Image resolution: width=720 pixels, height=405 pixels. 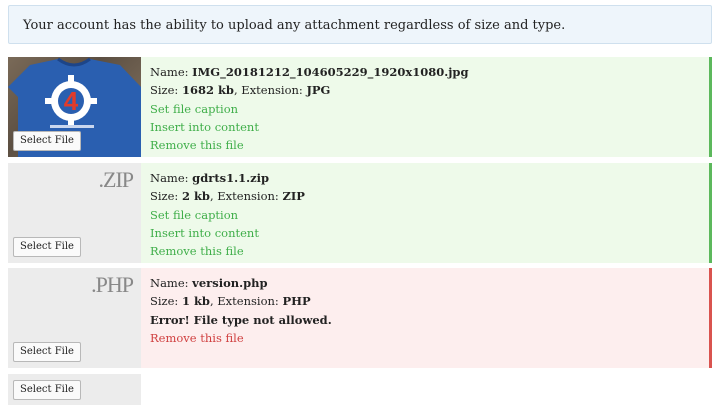 I want to click on file-type-label: .PHP, so click(x=112, y=284).